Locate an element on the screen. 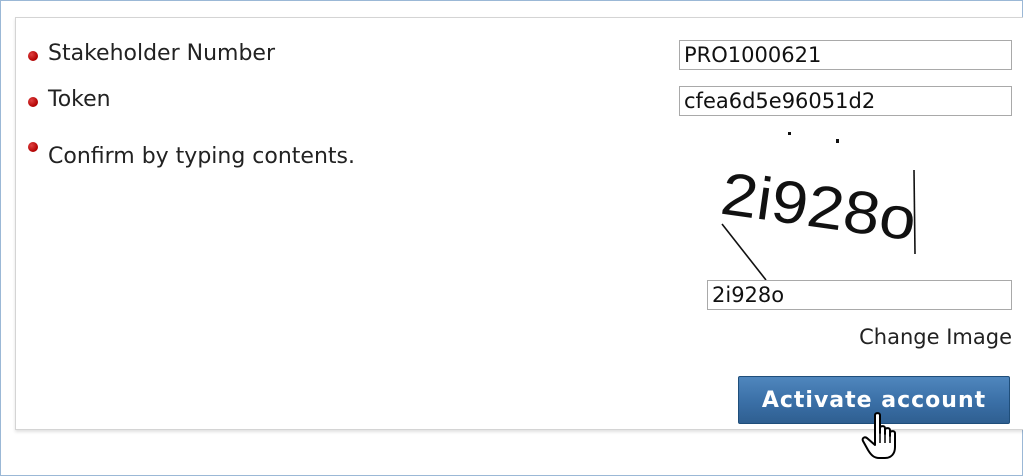 This screenshot has height=476, width=1023. token-input is located at coordinates (845, 101).